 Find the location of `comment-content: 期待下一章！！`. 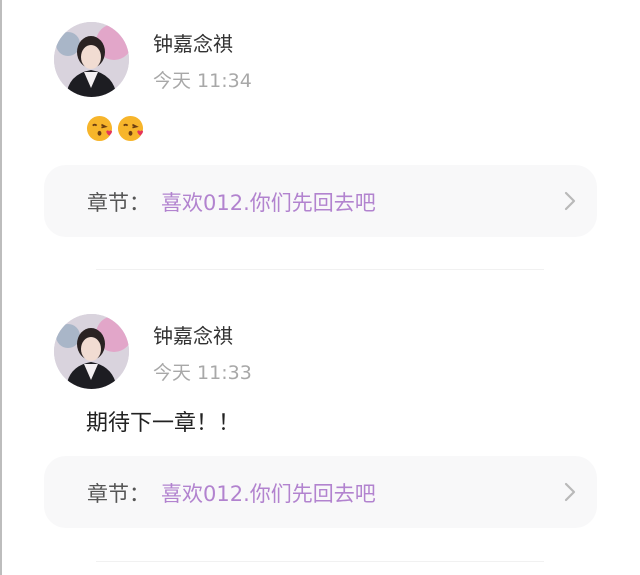

comment-content: 期待下一章！！ is located at coordinates (163, 423).